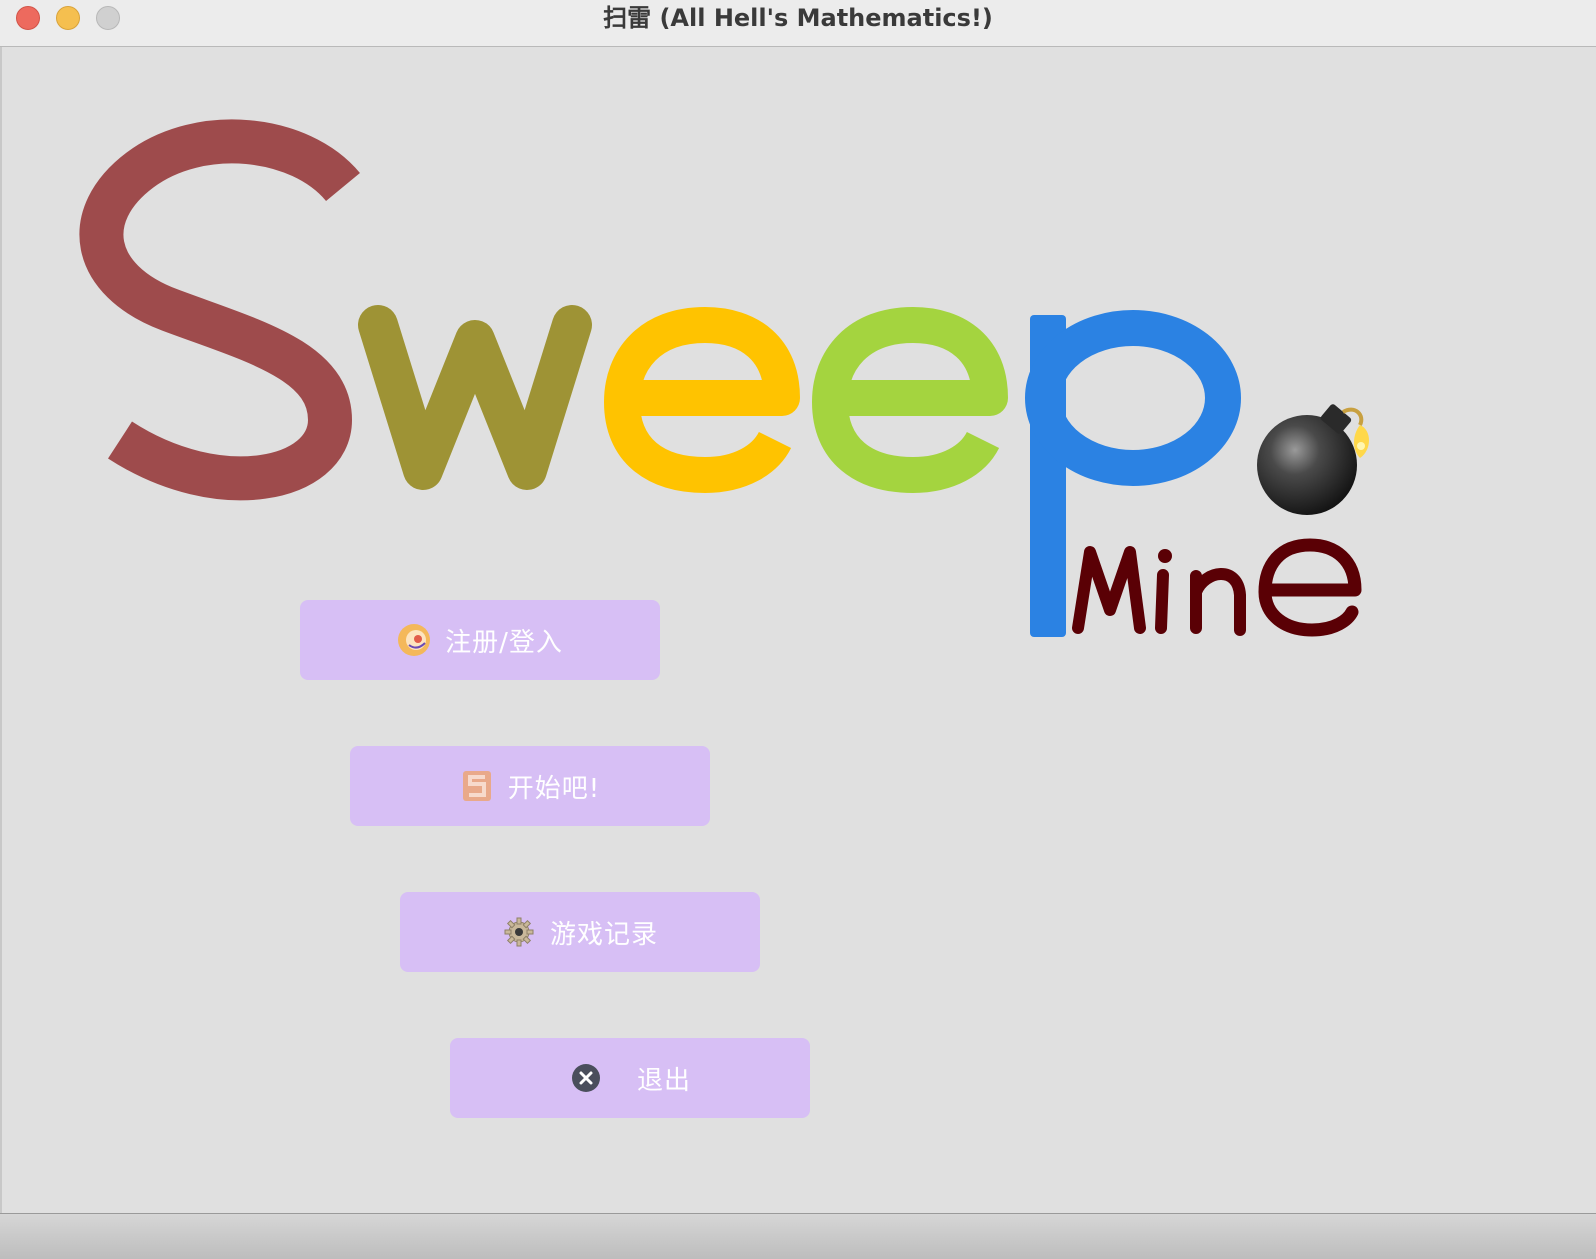  I want to click on exit-label: 退出, so click(663, 1080).